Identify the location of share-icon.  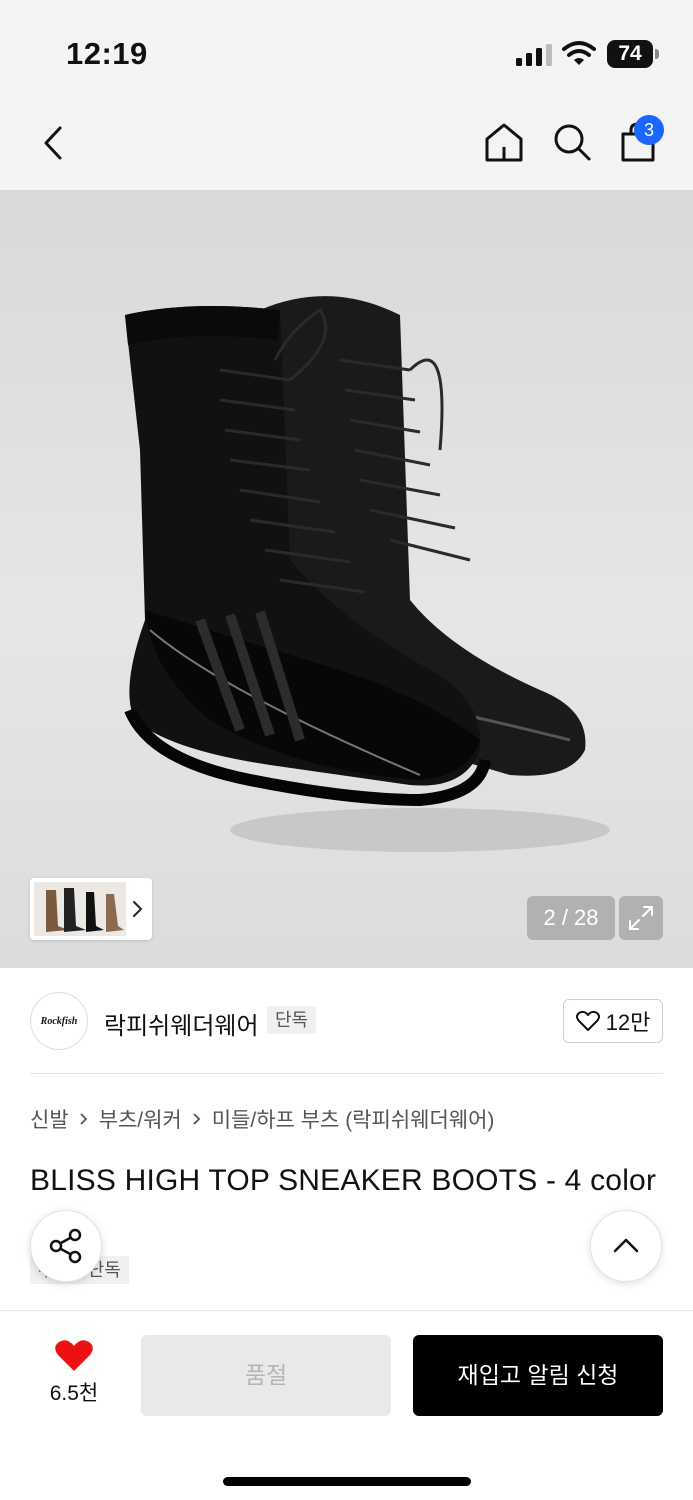
(65, 1246).